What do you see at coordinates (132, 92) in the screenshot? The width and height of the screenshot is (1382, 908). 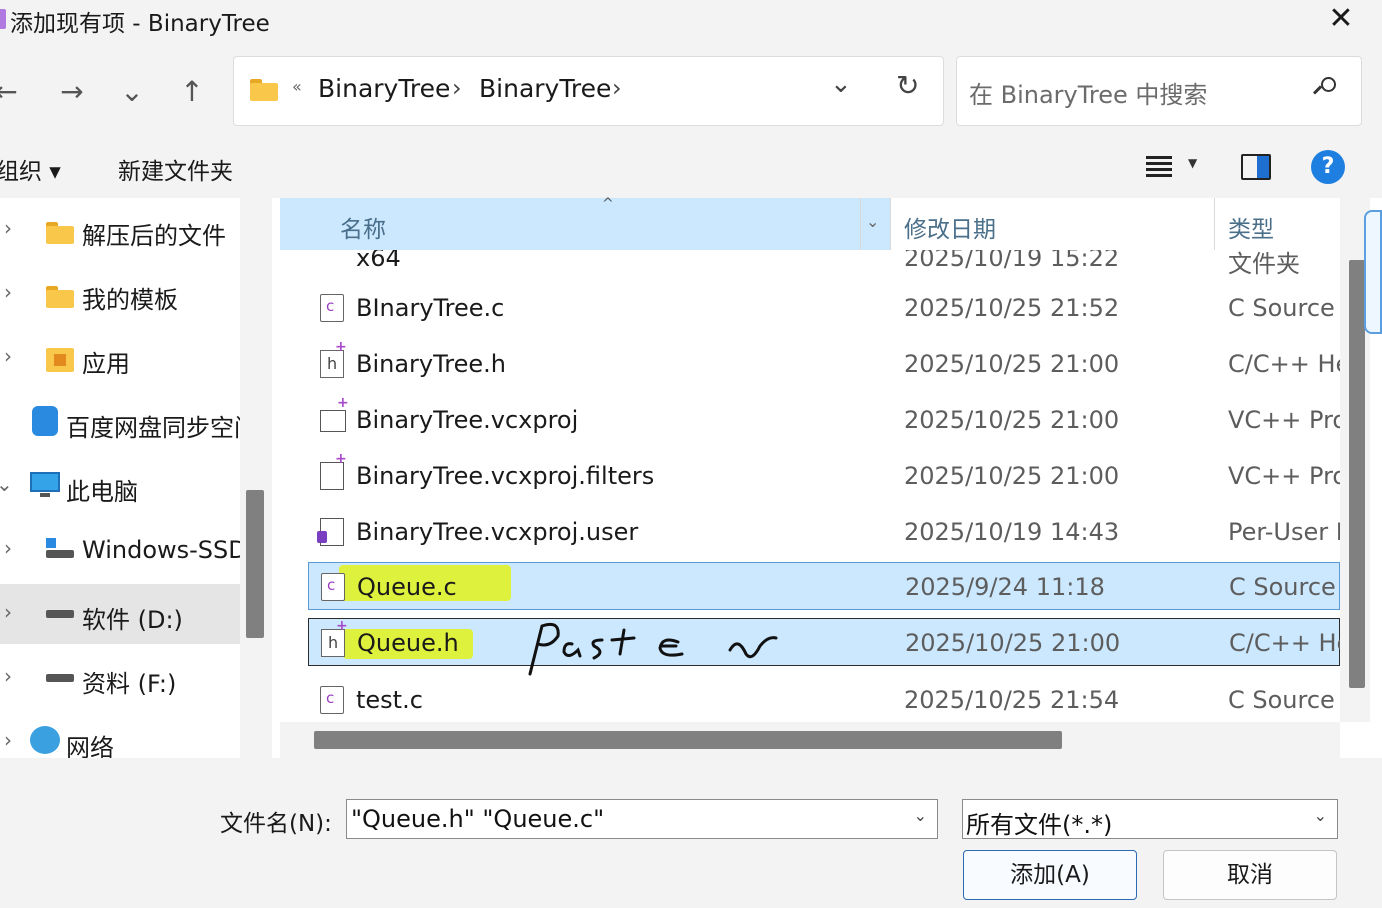 I see `recent-locations-button: ⌄` at bounding box center [132, 92].